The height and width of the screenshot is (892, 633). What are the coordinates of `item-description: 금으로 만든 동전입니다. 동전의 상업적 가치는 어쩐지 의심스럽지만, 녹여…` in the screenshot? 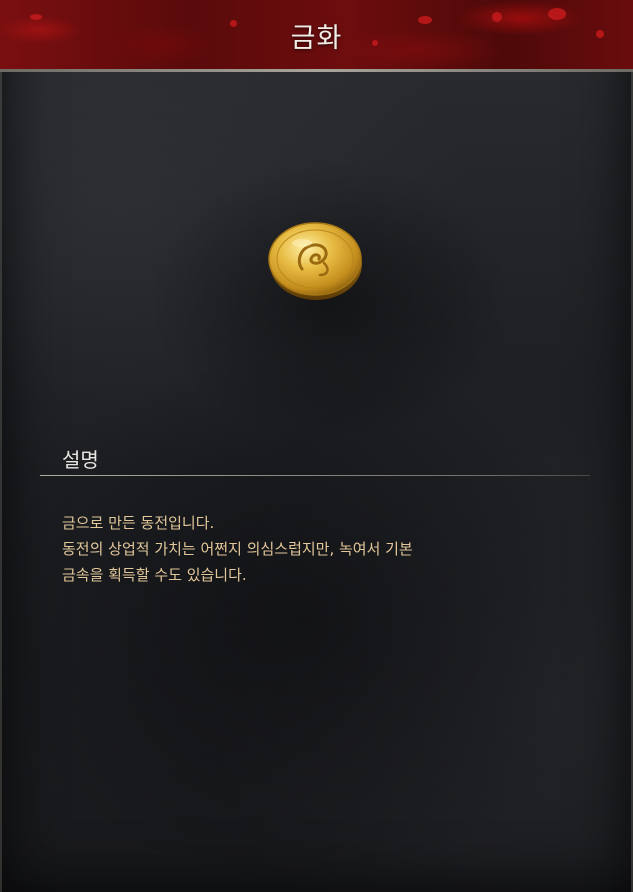 It's located at (322, 549).